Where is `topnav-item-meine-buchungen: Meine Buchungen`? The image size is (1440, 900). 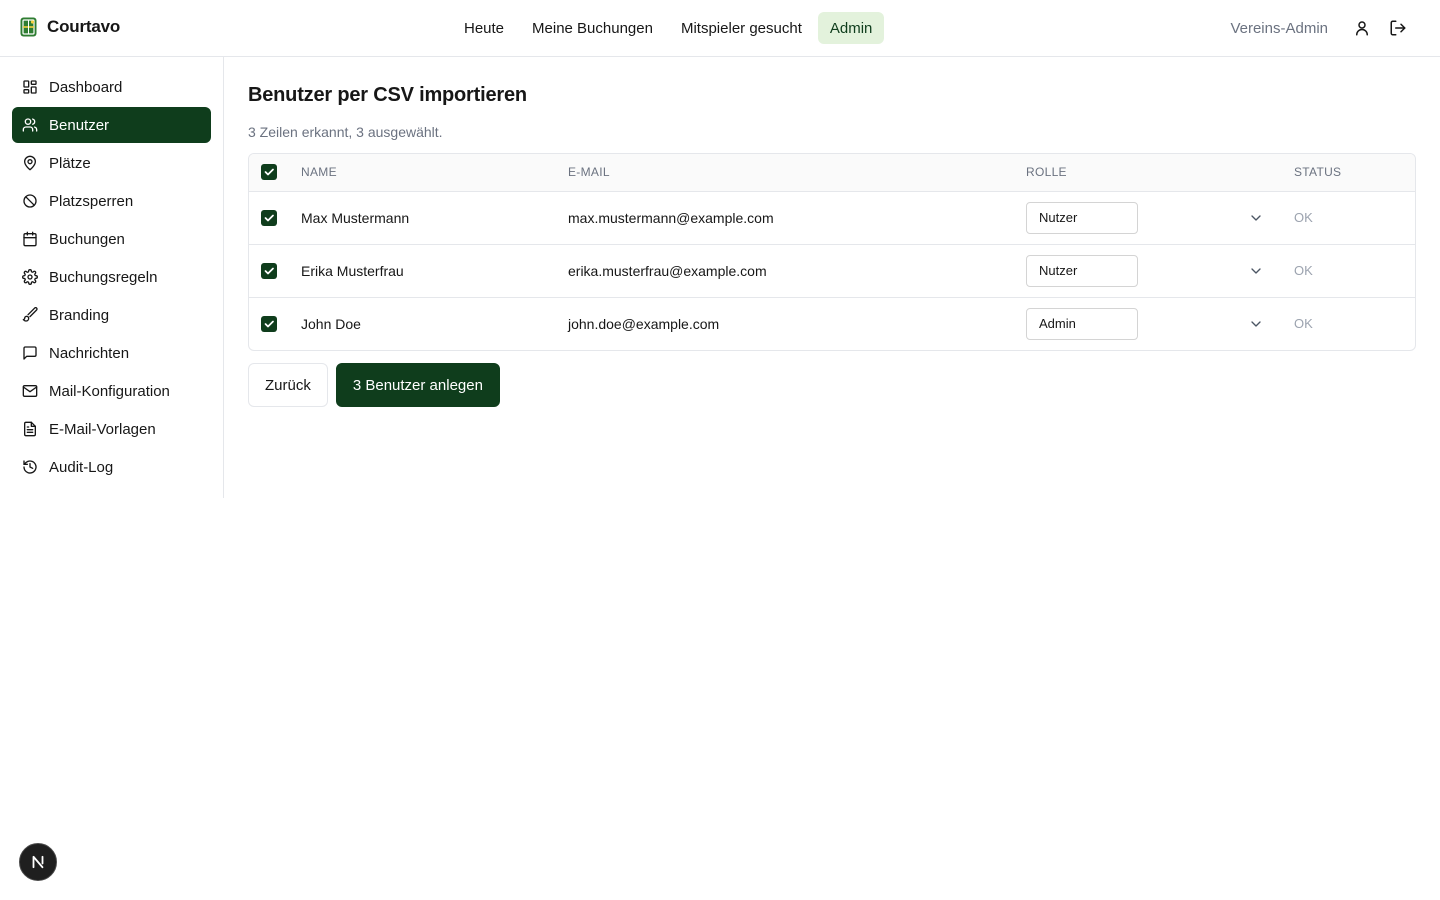 topnav-item-meine-buchungen: Meine Buchungen is located at coordinates (592, 28).